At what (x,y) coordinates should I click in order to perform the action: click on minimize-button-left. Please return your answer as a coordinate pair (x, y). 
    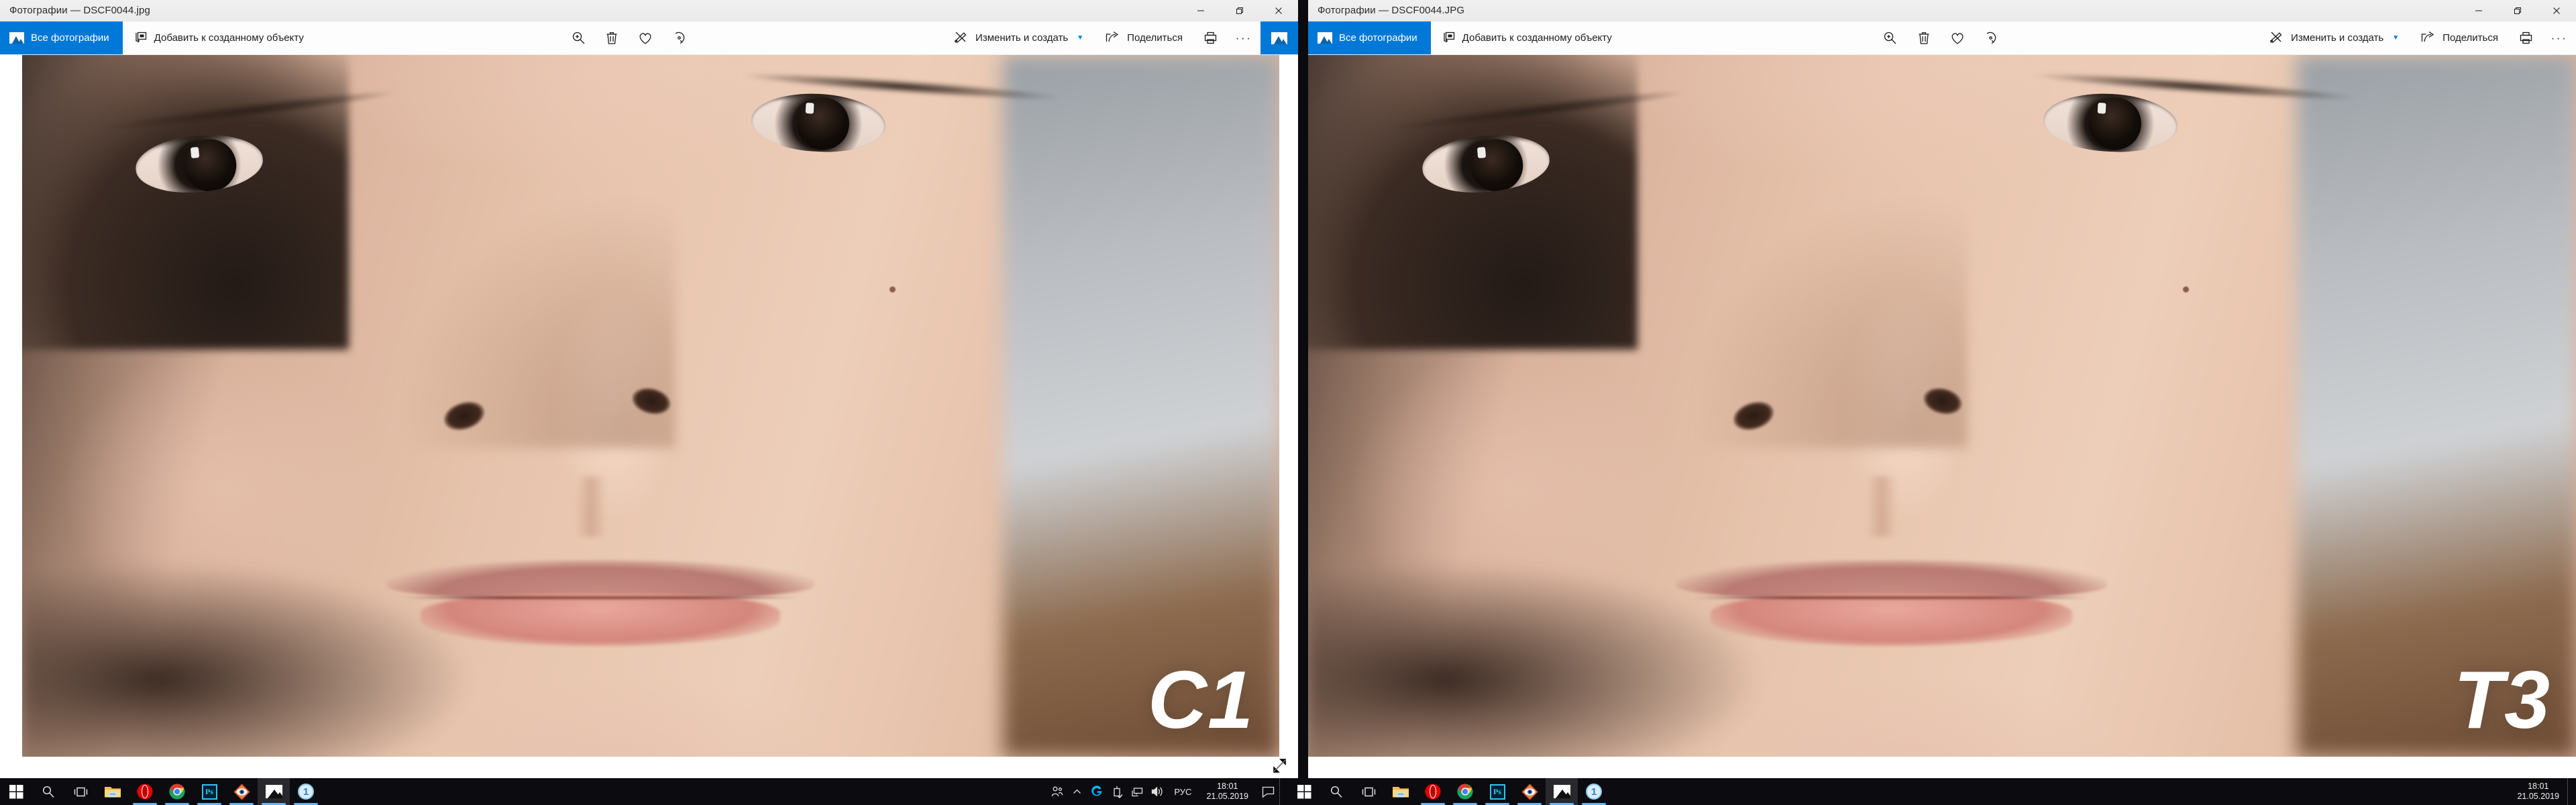
    Looking at the image, I should click on (1200, 10).